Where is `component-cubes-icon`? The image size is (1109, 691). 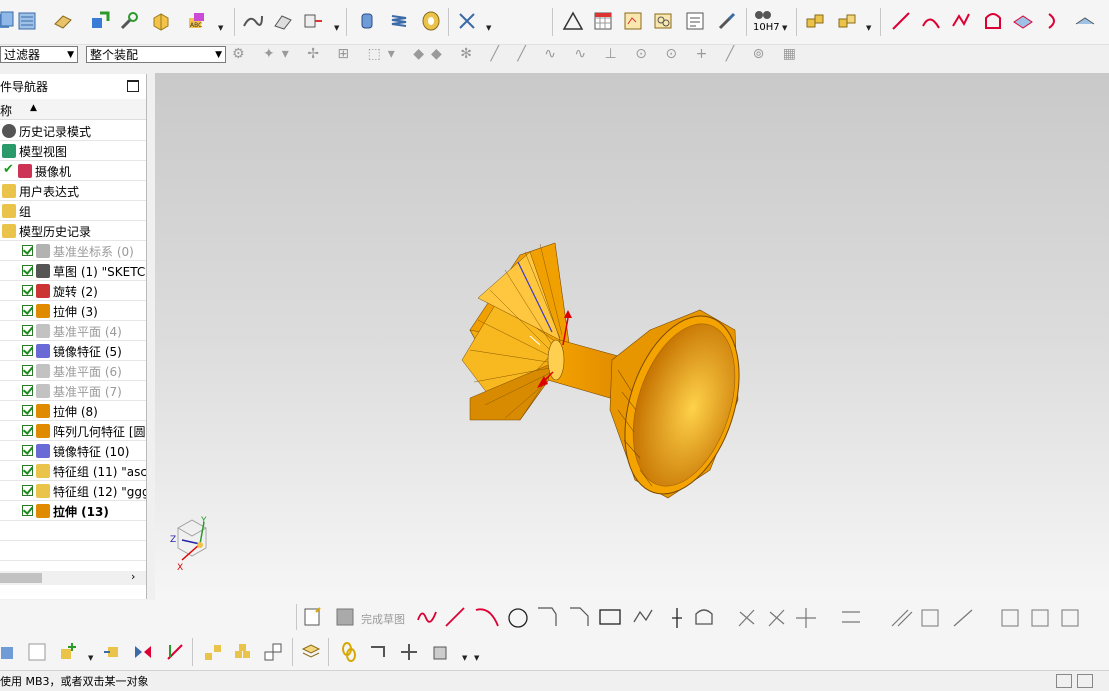
component-cubes-icon is located at coordinates (441, 652).